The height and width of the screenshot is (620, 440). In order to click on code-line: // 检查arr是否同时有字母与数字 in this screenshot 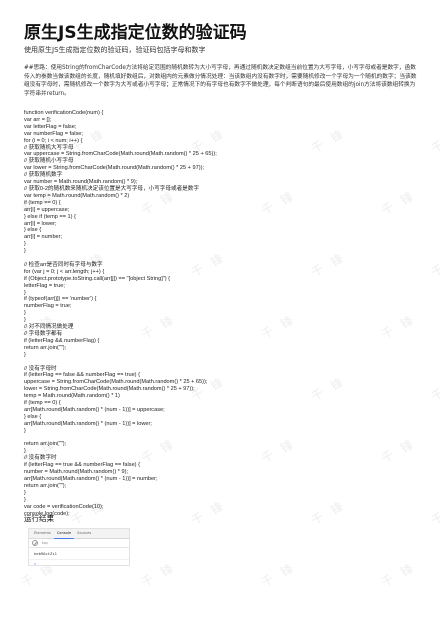, I will do `click(63, 264)`.